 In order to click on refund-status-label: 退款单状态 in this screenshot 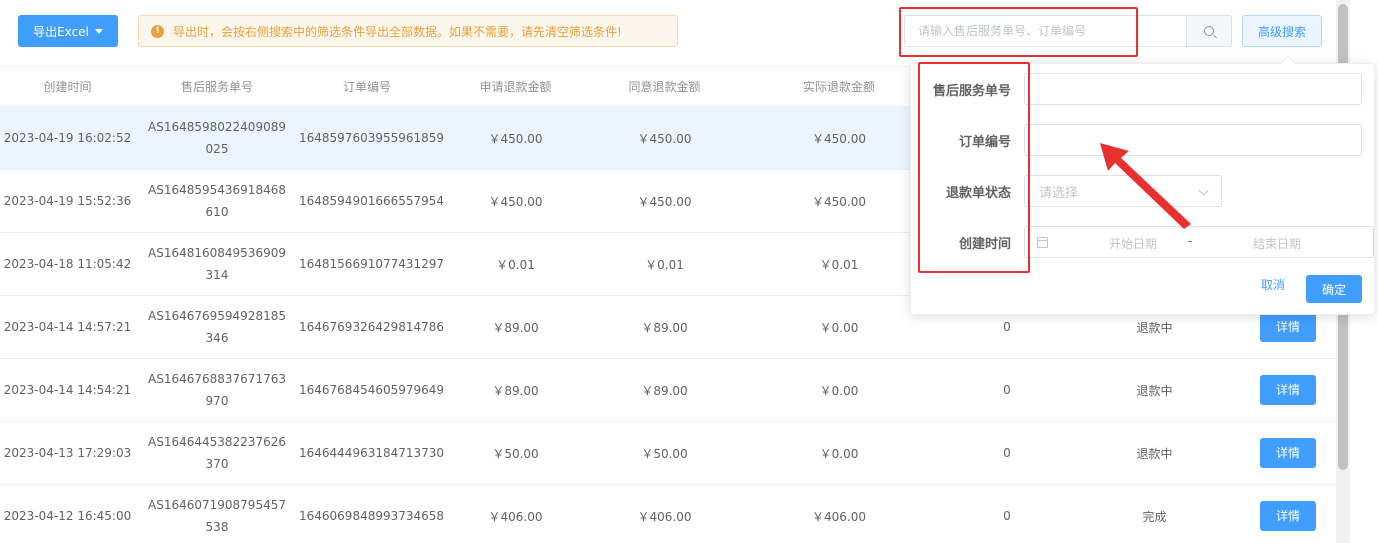, I will do `click(978, 193)`.